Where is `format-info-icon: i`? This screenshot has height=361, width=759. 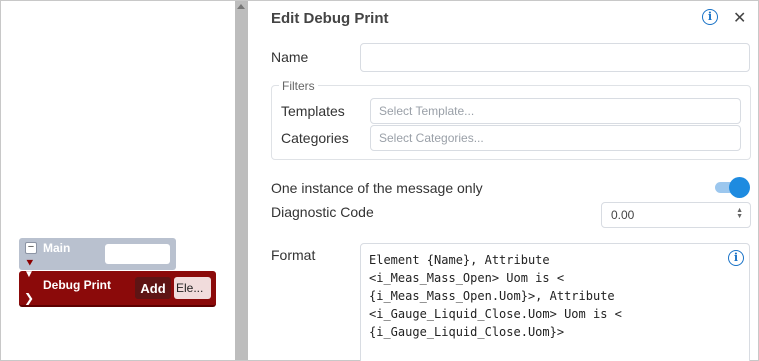 format-info-icon: i is located at coordinates (736, 258).